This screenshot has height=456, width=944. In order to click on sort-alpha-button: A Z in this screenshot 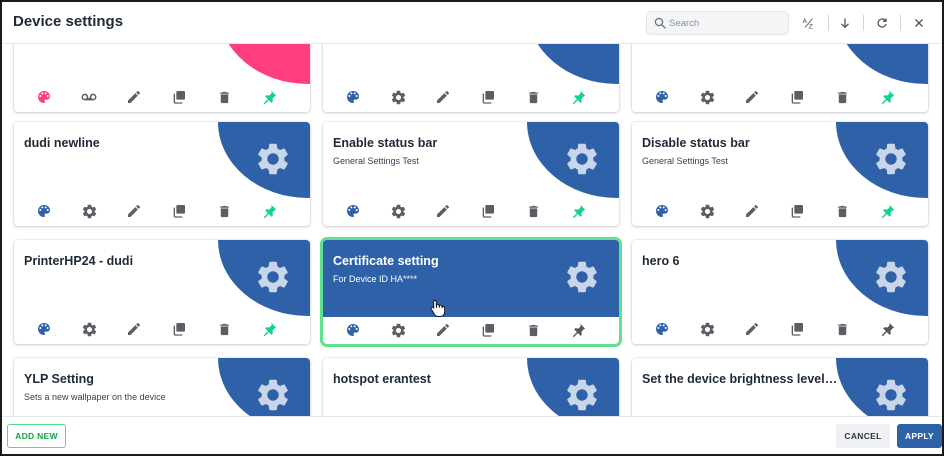, I will do `click(809, 23)`.